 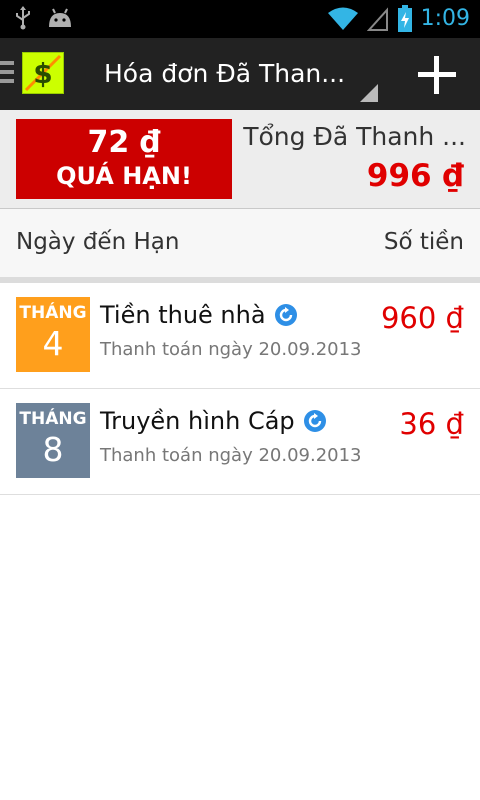 I want to click on clock: 1:09, so click(x=445, y=18).